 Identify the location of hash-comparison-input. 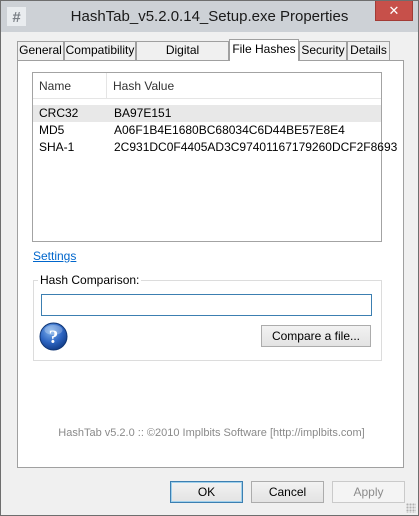
(206, 305).